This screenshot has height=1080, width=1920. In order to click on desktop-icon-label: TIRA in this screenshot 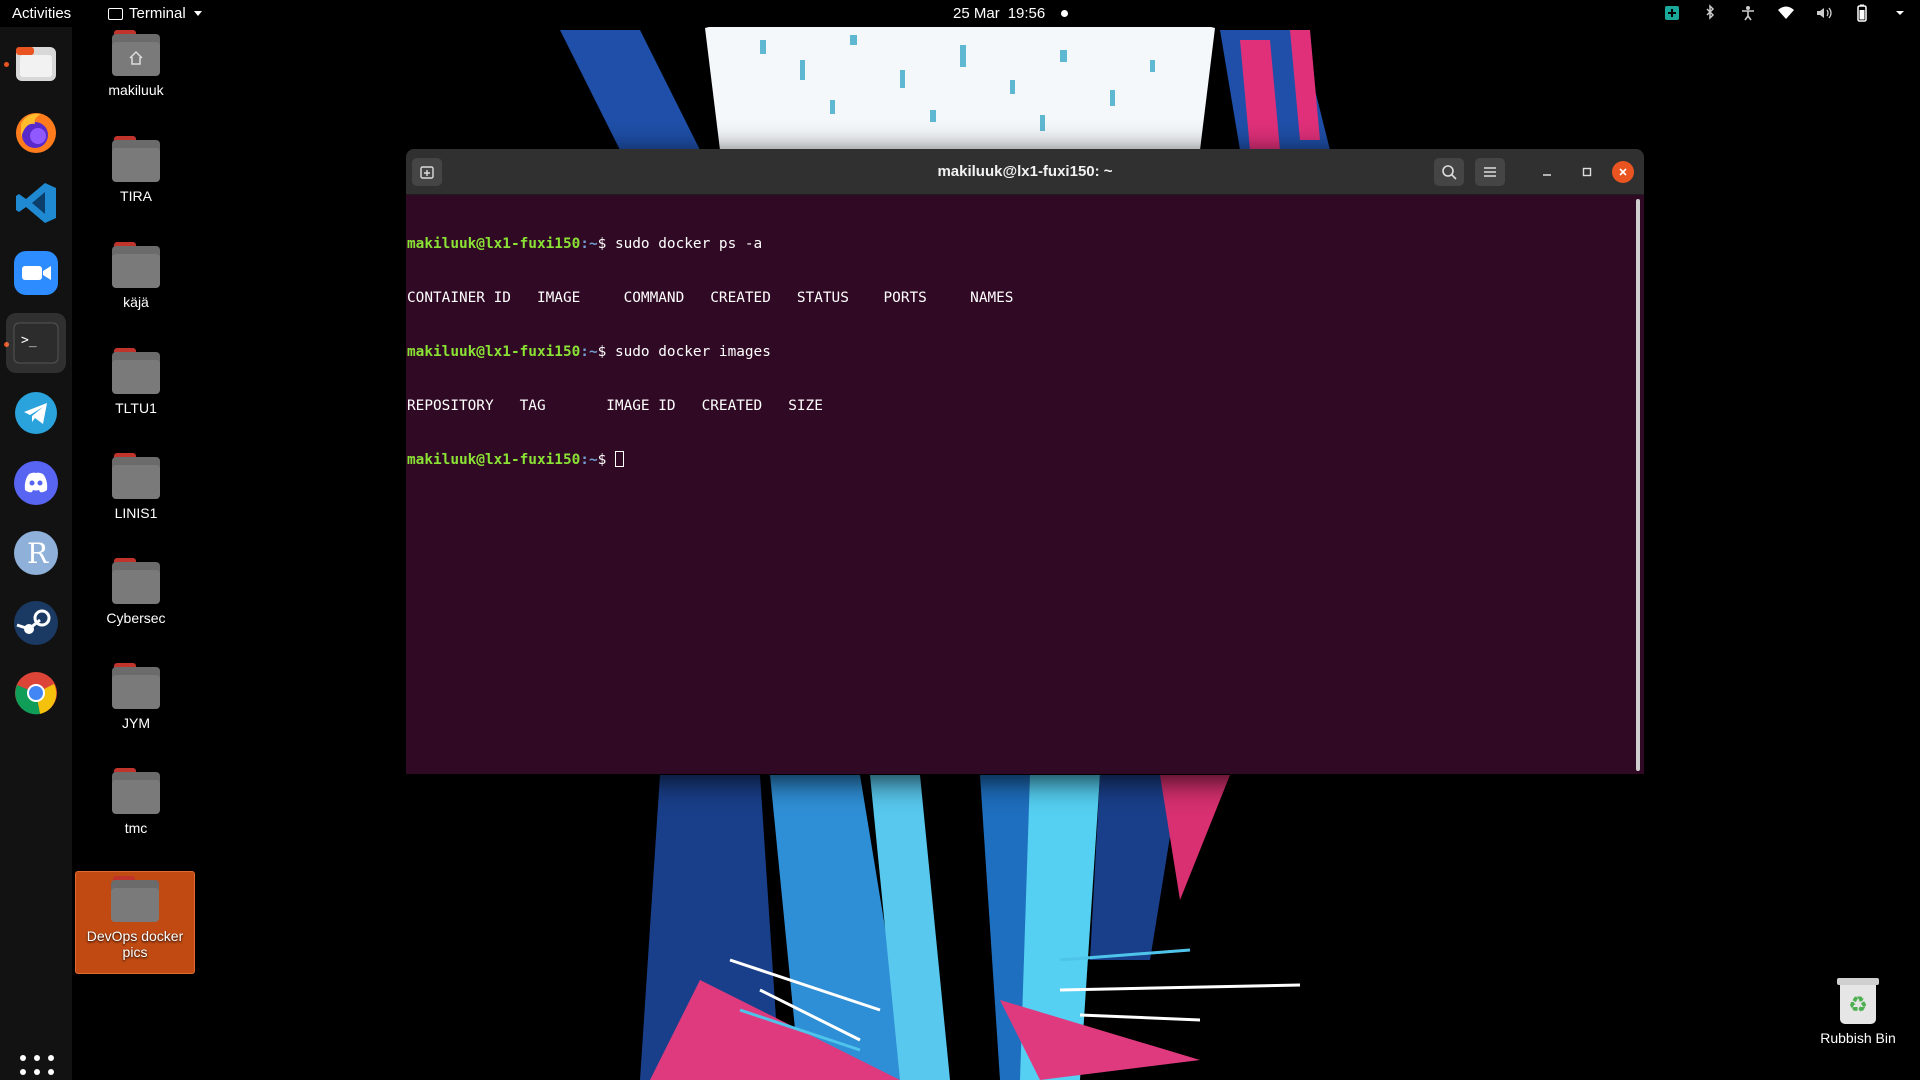, I will do `click(136, 196)`.